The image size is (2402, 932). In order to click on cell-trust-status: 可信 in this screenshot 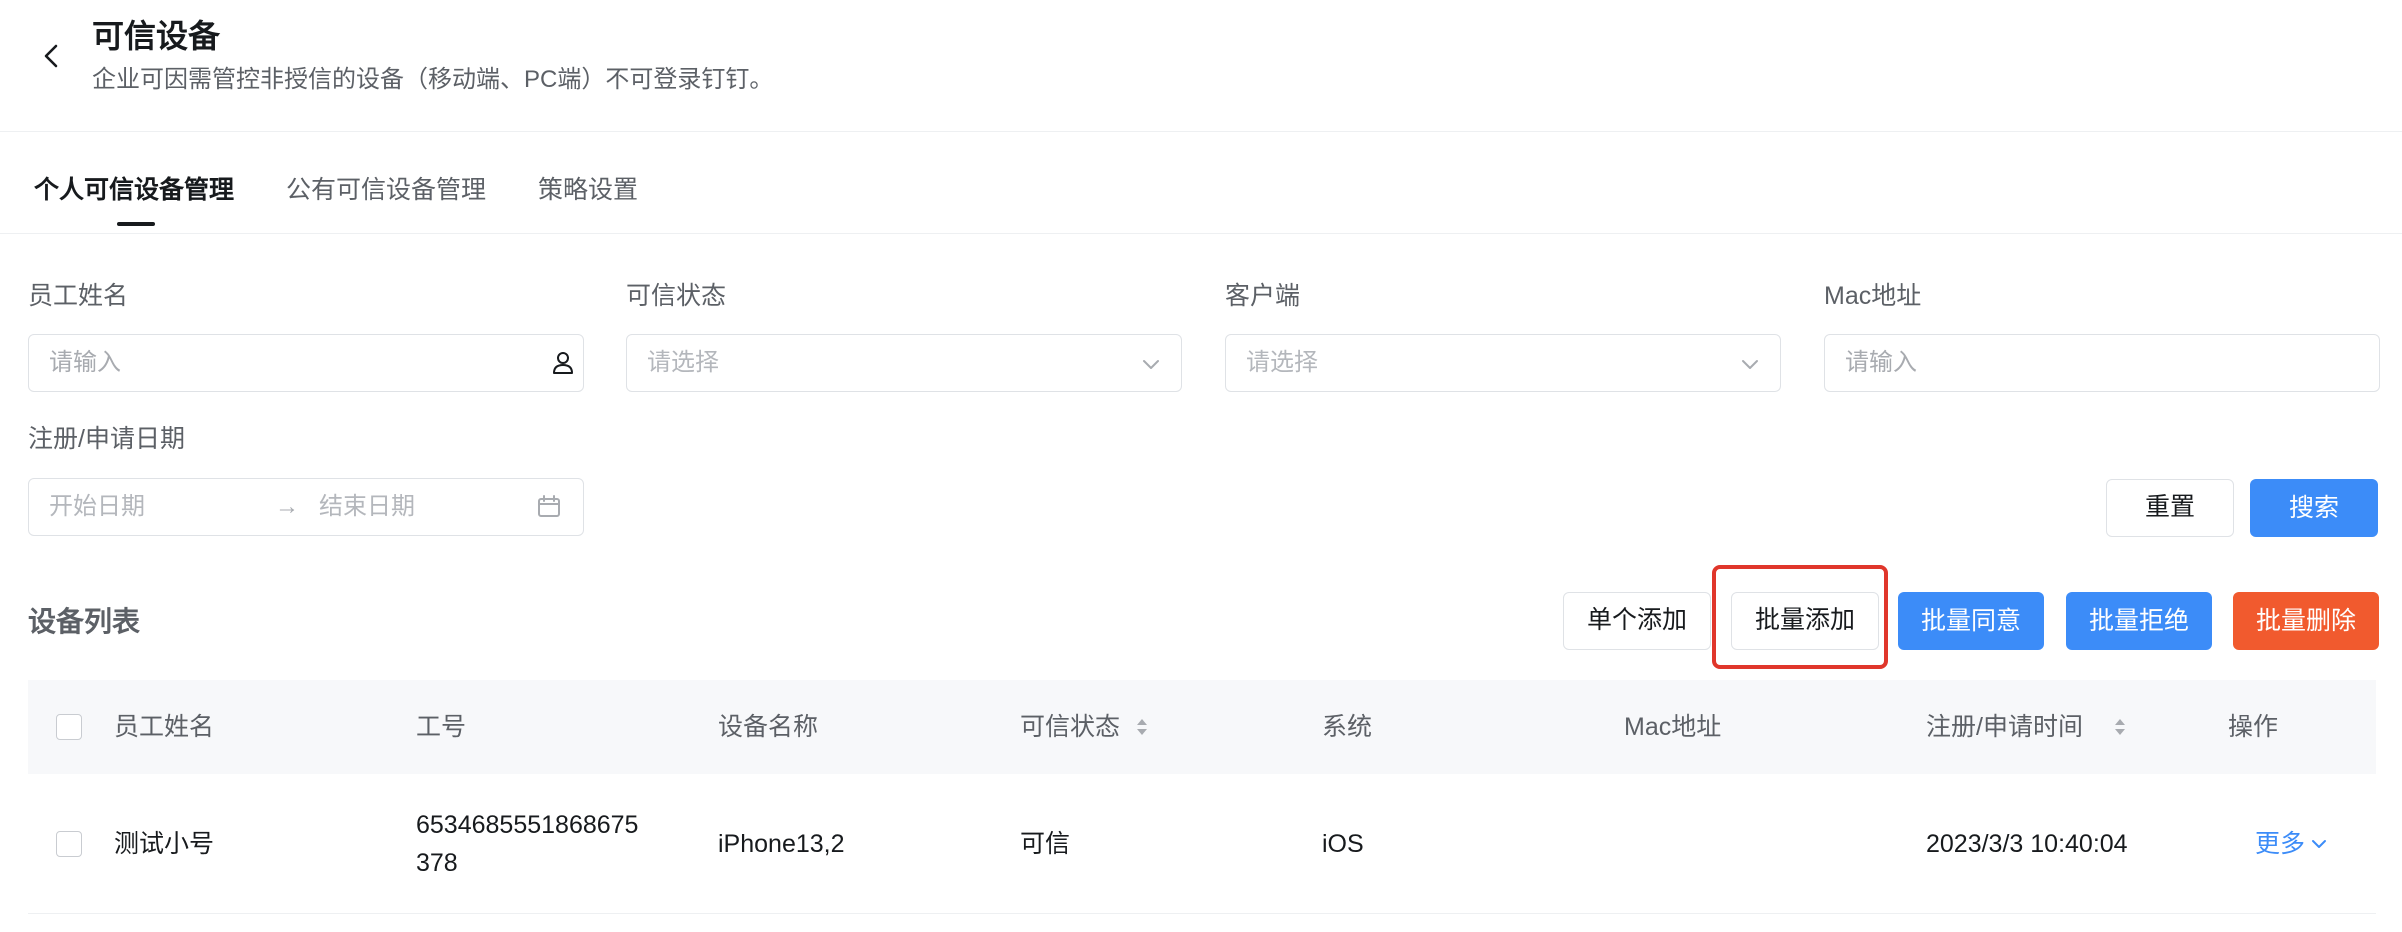, I will do `click(1045, 844)`.